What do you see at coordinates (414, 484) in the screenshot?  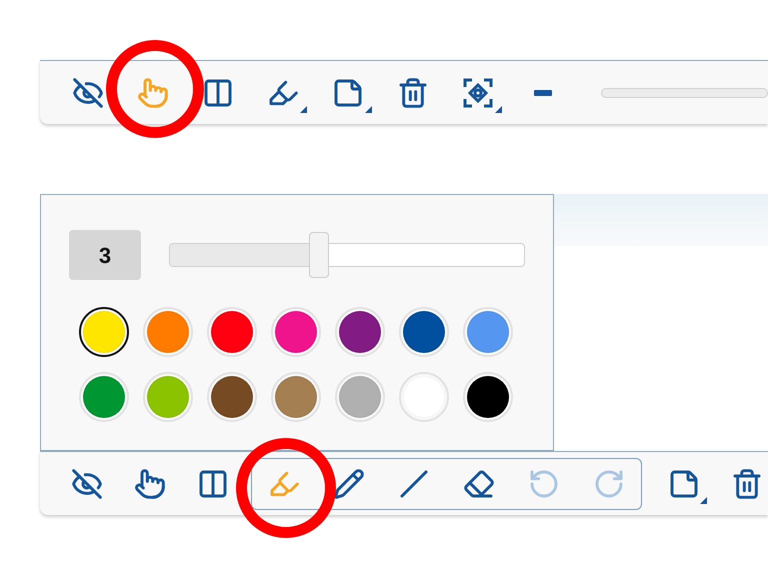 I see `line-icon` at bounding box center [414, 484].